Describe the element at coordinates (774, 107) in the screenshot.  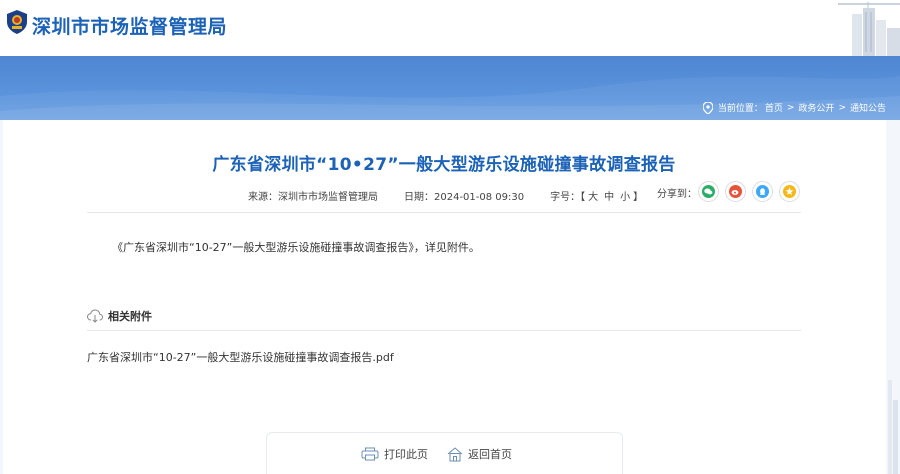
I see `breadcrumb-home: 首页` at that location.